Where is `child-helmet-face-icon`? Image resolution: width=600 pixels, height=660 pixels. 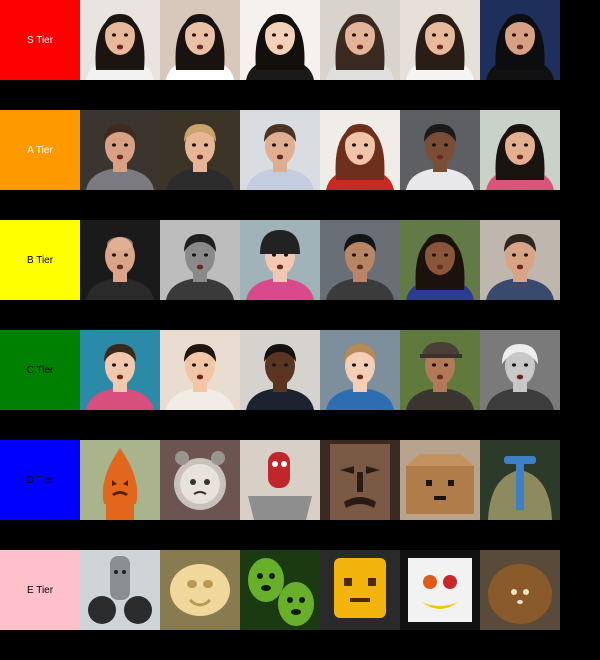 child-helmet-face-icon is located at coordinates (280, 260).